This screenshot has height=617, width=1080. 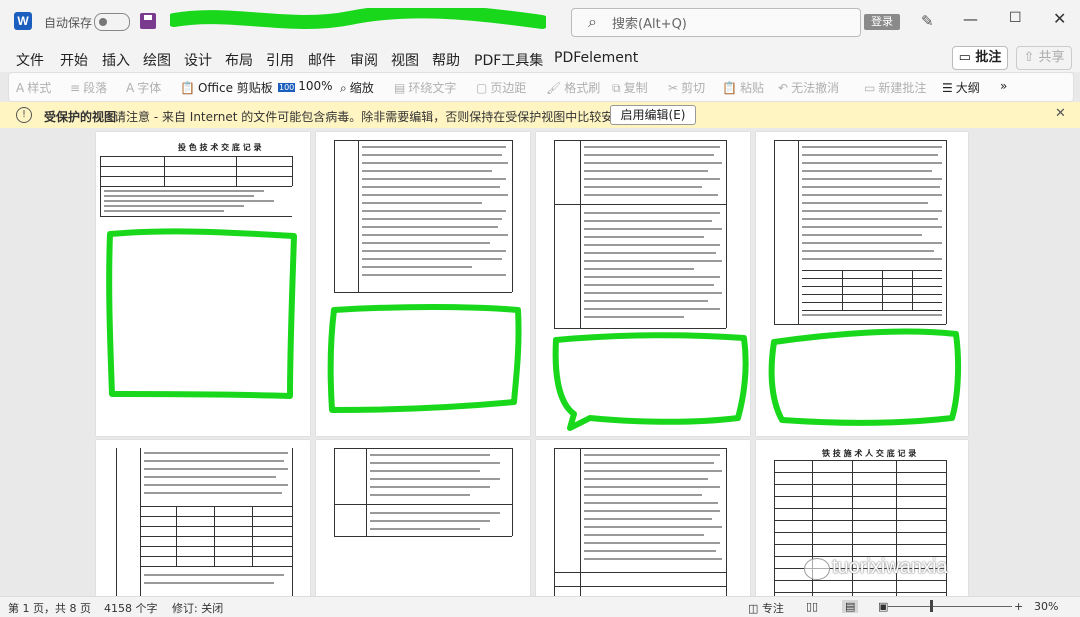 What do you see at coordinates (1015, 18) in the screenshot?
I see `maximize-icon: ☐` at bounding box center [1015, 18].